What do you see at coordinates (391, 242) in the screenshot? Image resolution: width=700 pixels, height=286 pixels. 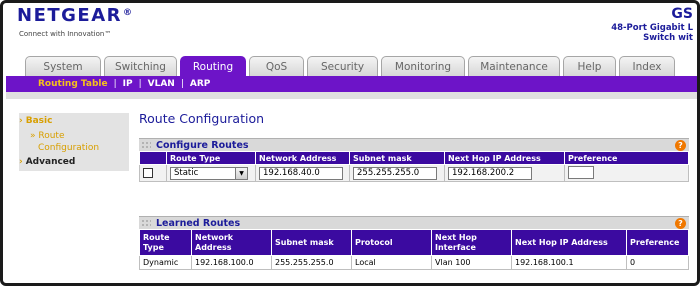 I see `column-header: Protocol` at bounding box center [391, 242].